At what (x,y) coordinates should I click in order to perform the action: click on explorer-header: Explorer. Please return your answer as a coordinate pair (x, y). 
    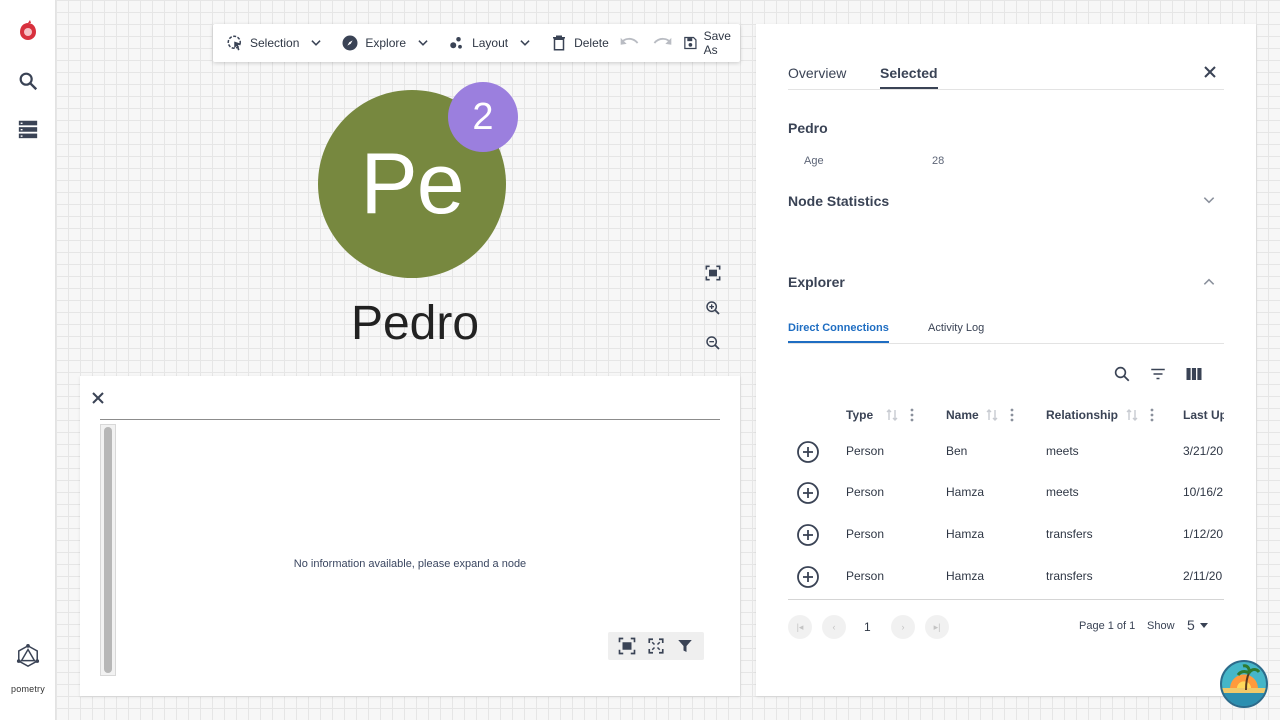
    Looking at the image, I should click on (816, 282).